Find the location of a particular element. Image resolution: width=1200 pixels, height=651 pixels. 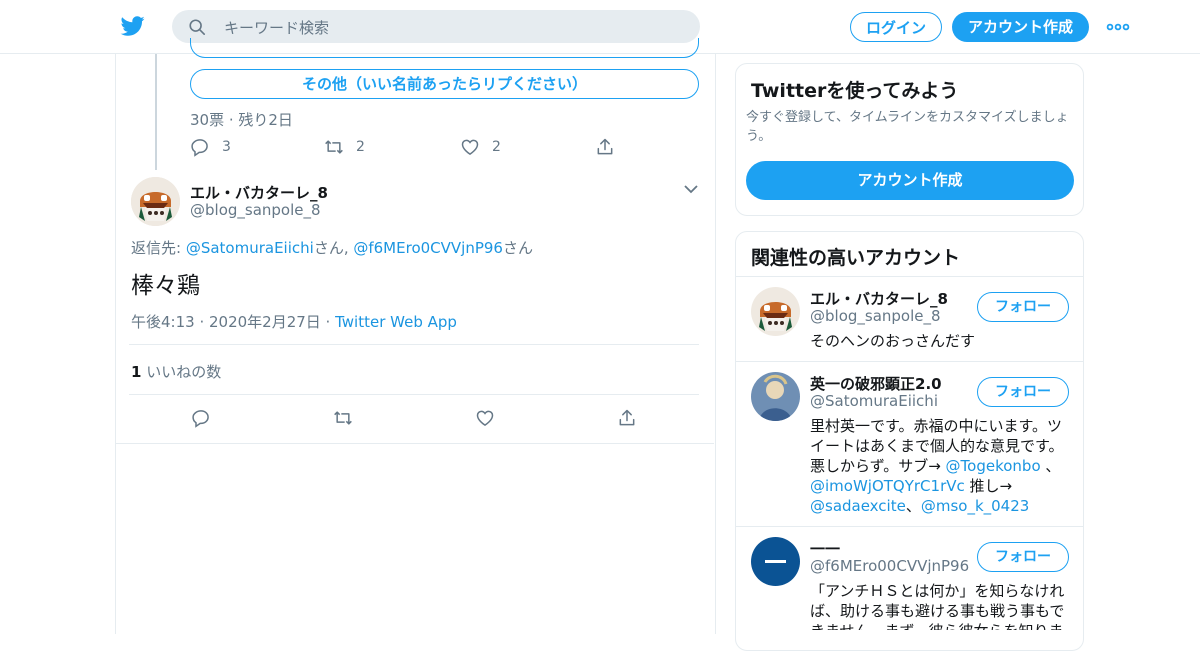

parent-retweet-action: 2 is located at coordinates (344, 147).